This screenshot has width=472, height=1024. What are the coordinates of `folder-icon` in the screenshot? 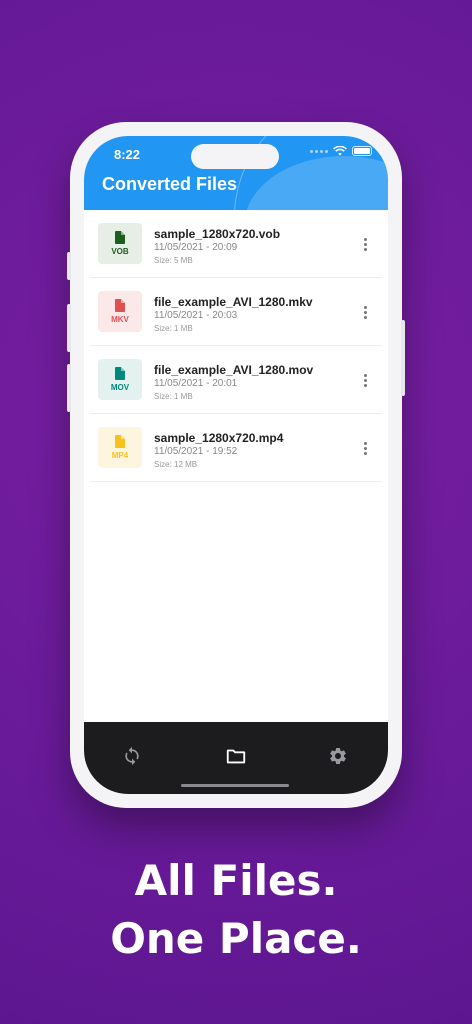 It's located at (236, 756).